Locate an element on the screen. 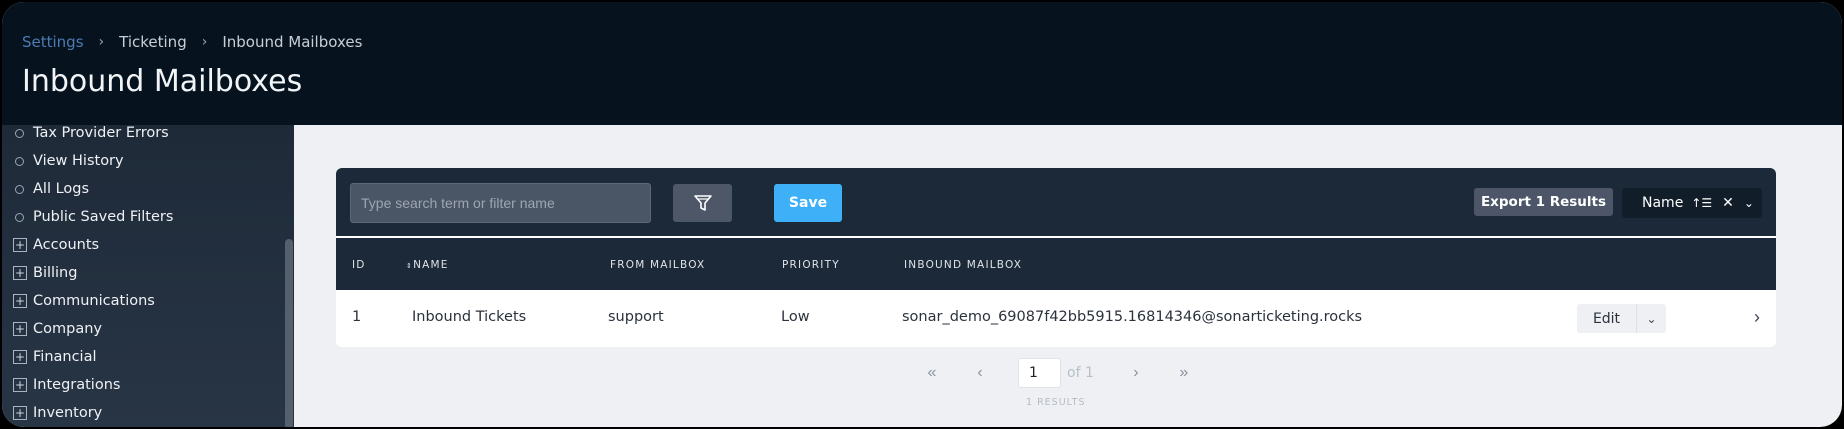 The width and height of the screenshot is (1844, 429). sidebar-item-label: Accounts is located at coordinates (66, 245).